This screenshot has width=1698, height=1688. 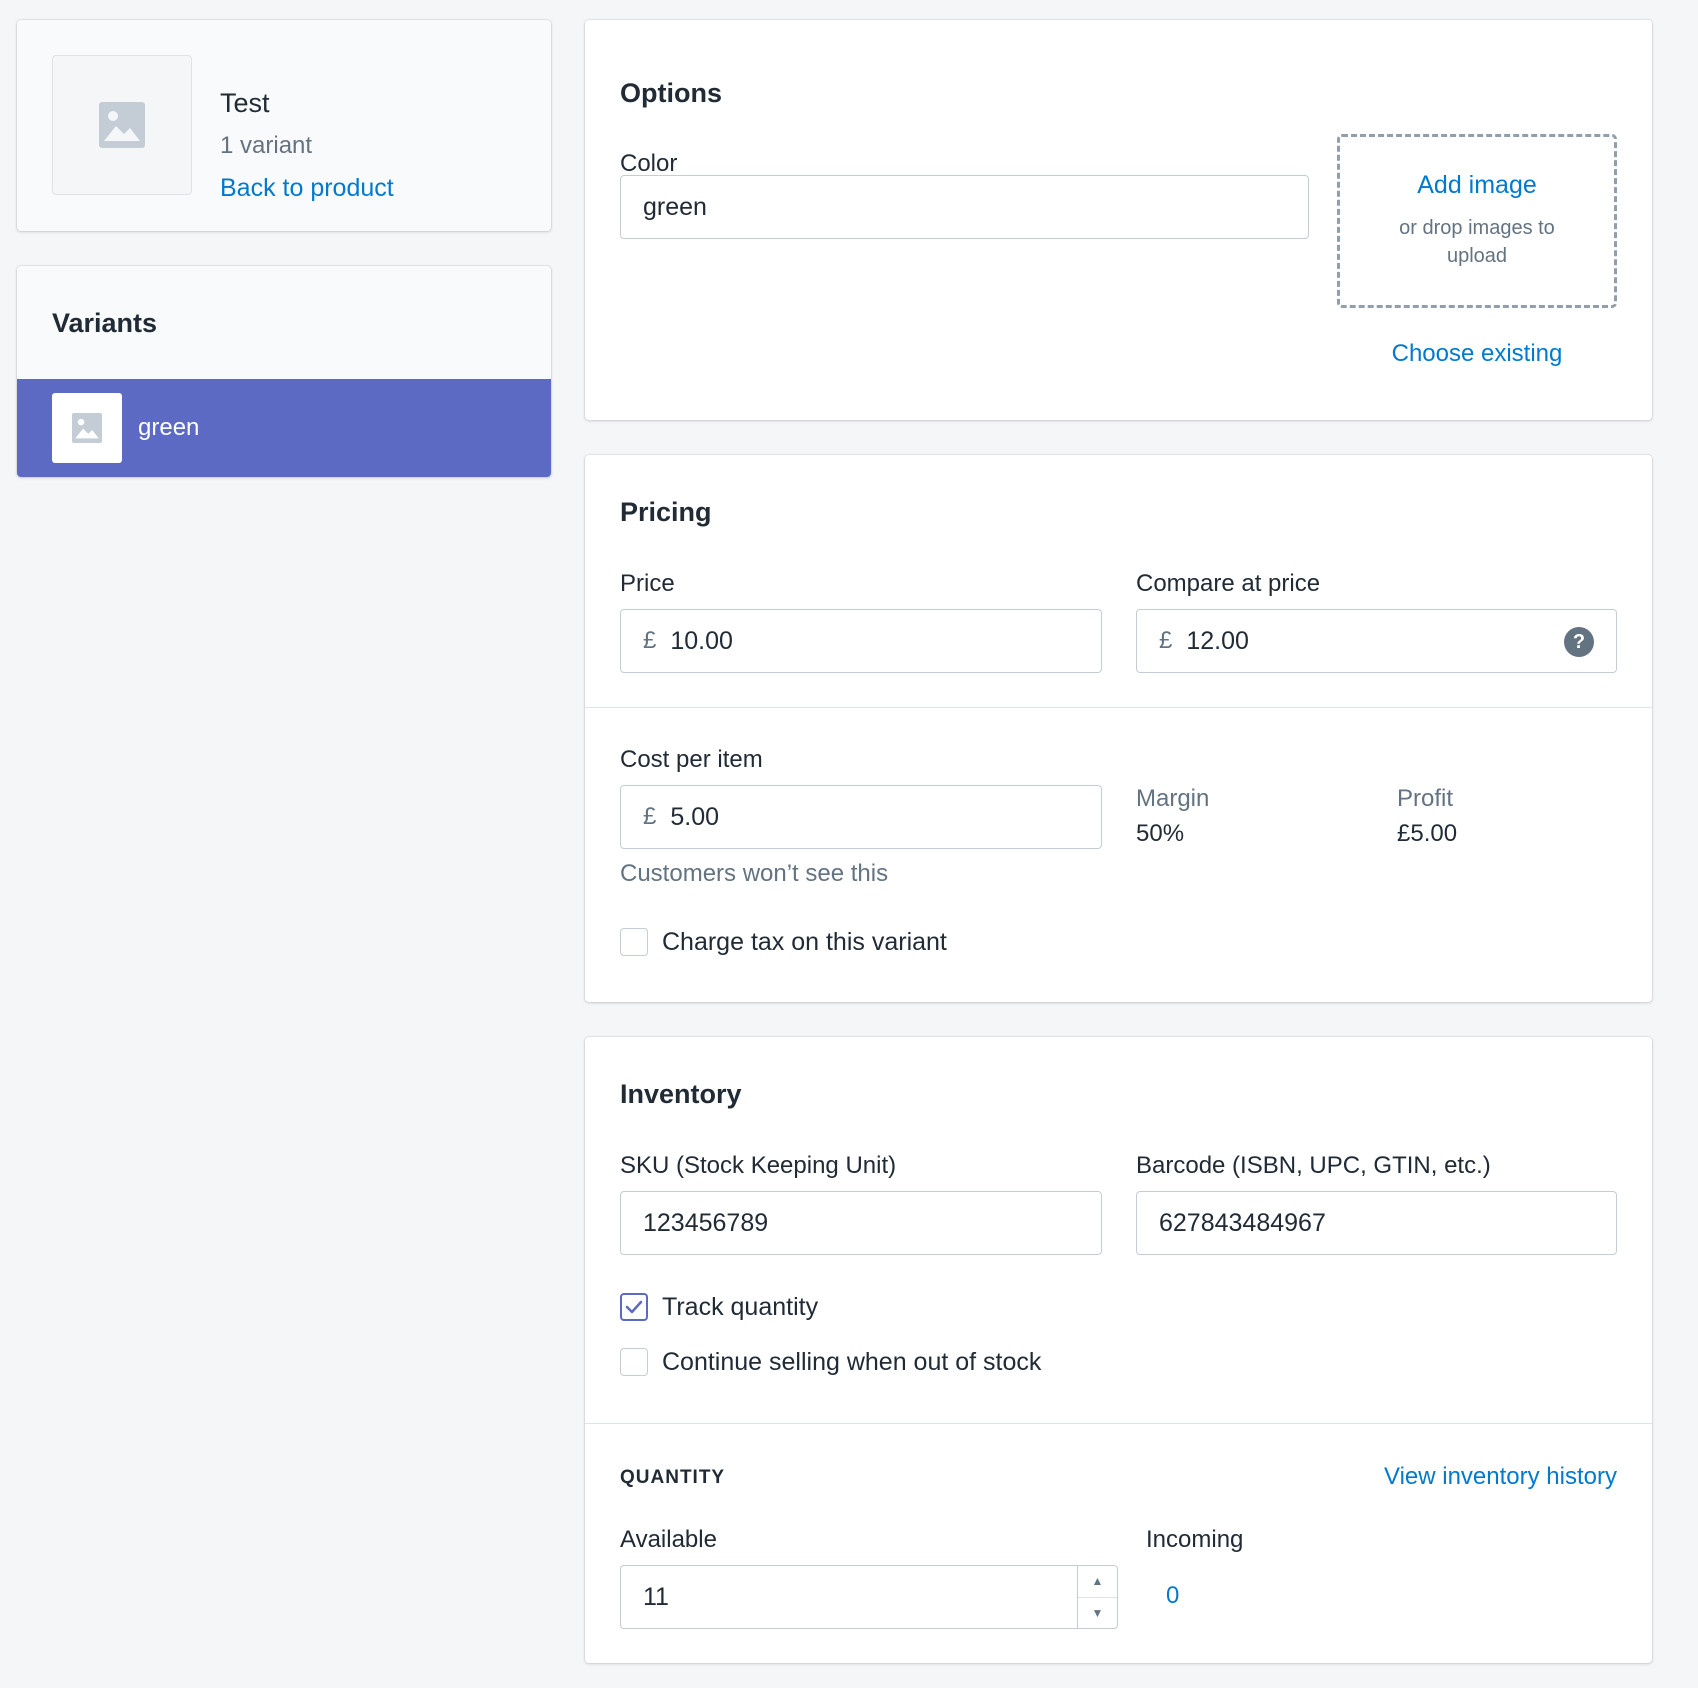 What do you see at coordinates (105, 323) in the screenshot?
I see `variants-heading: Variants` at bounding box center [105, 323].